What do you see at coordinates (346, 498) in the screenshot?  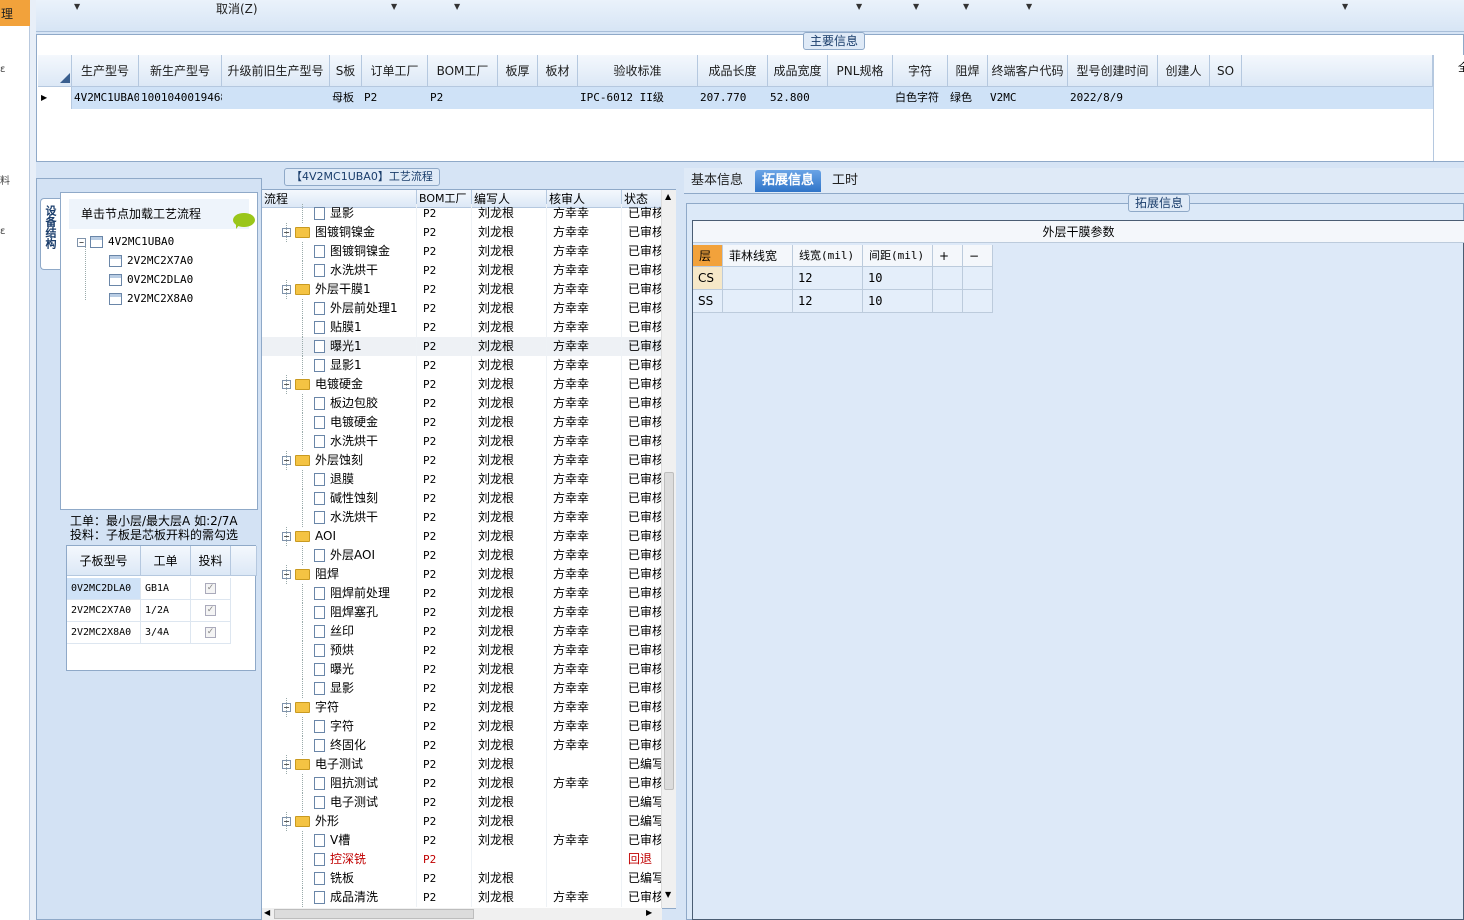 I see `process-step-node: 碱性蚀刻` at bounding box center [346, 498].